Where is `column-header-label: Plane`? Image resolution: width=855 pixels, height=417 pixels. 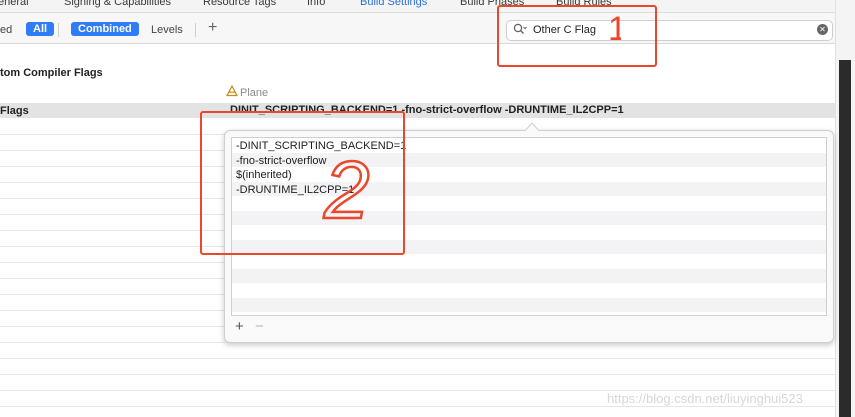 column-header-label: Plane is located at coordinates (254, 93).